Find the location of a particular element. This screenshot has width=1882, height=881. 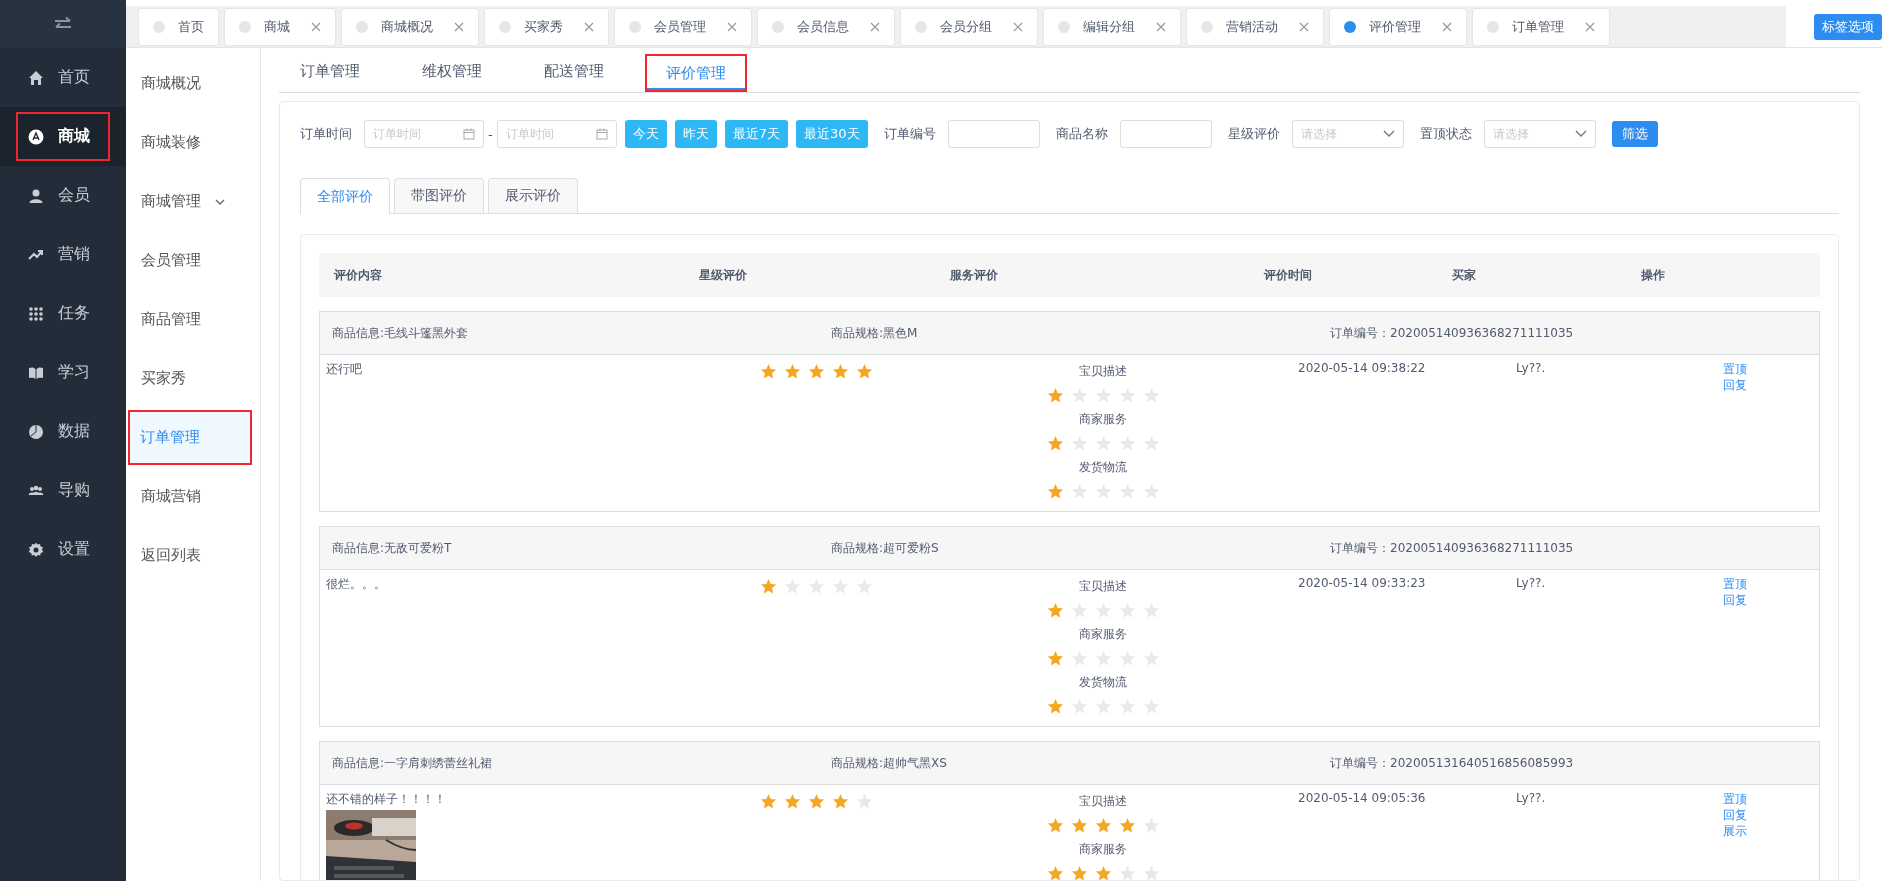

submenu-item: 商城装修 is located at coordinates (191, 142).